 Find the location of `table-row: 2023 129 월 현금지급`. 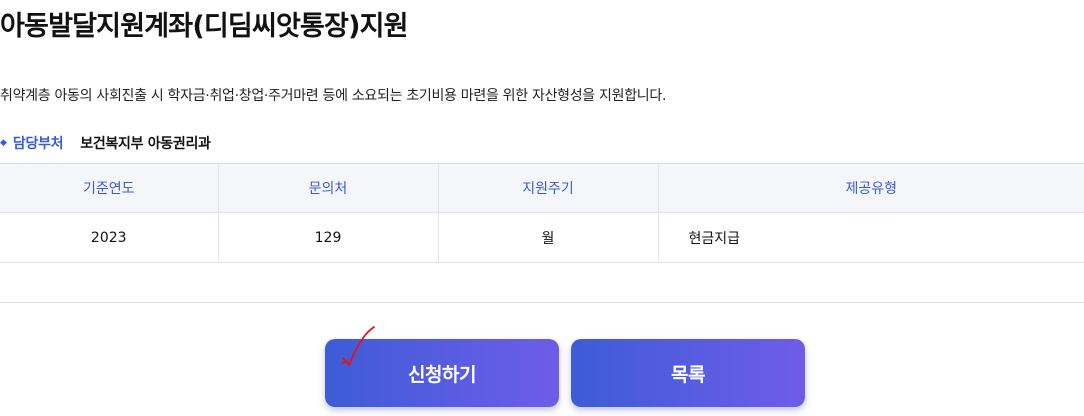

table-row: 2023 129 월 현금지급 is located at coordinates (542, 237).